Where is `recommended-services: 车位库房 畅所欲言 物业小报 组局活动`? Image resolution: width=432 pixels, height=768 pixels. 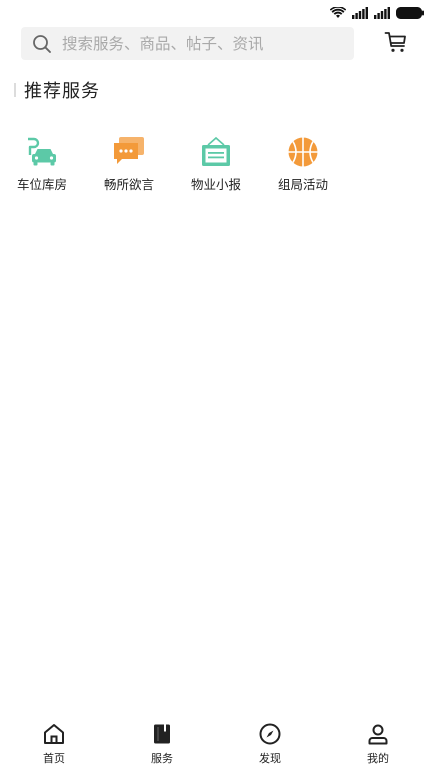 recommended-services: 车位库房 畅所欲言 物业小报 组局活动 is located at coordinates (216, 165).